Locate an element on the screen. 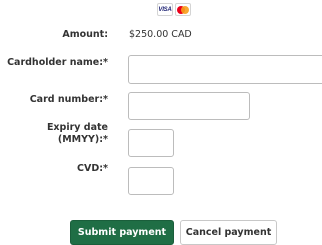 The height and width of the screenshot is (245, 322). expiry-date-label-line2: (MMYY):* is located at coordinates (82, 139).